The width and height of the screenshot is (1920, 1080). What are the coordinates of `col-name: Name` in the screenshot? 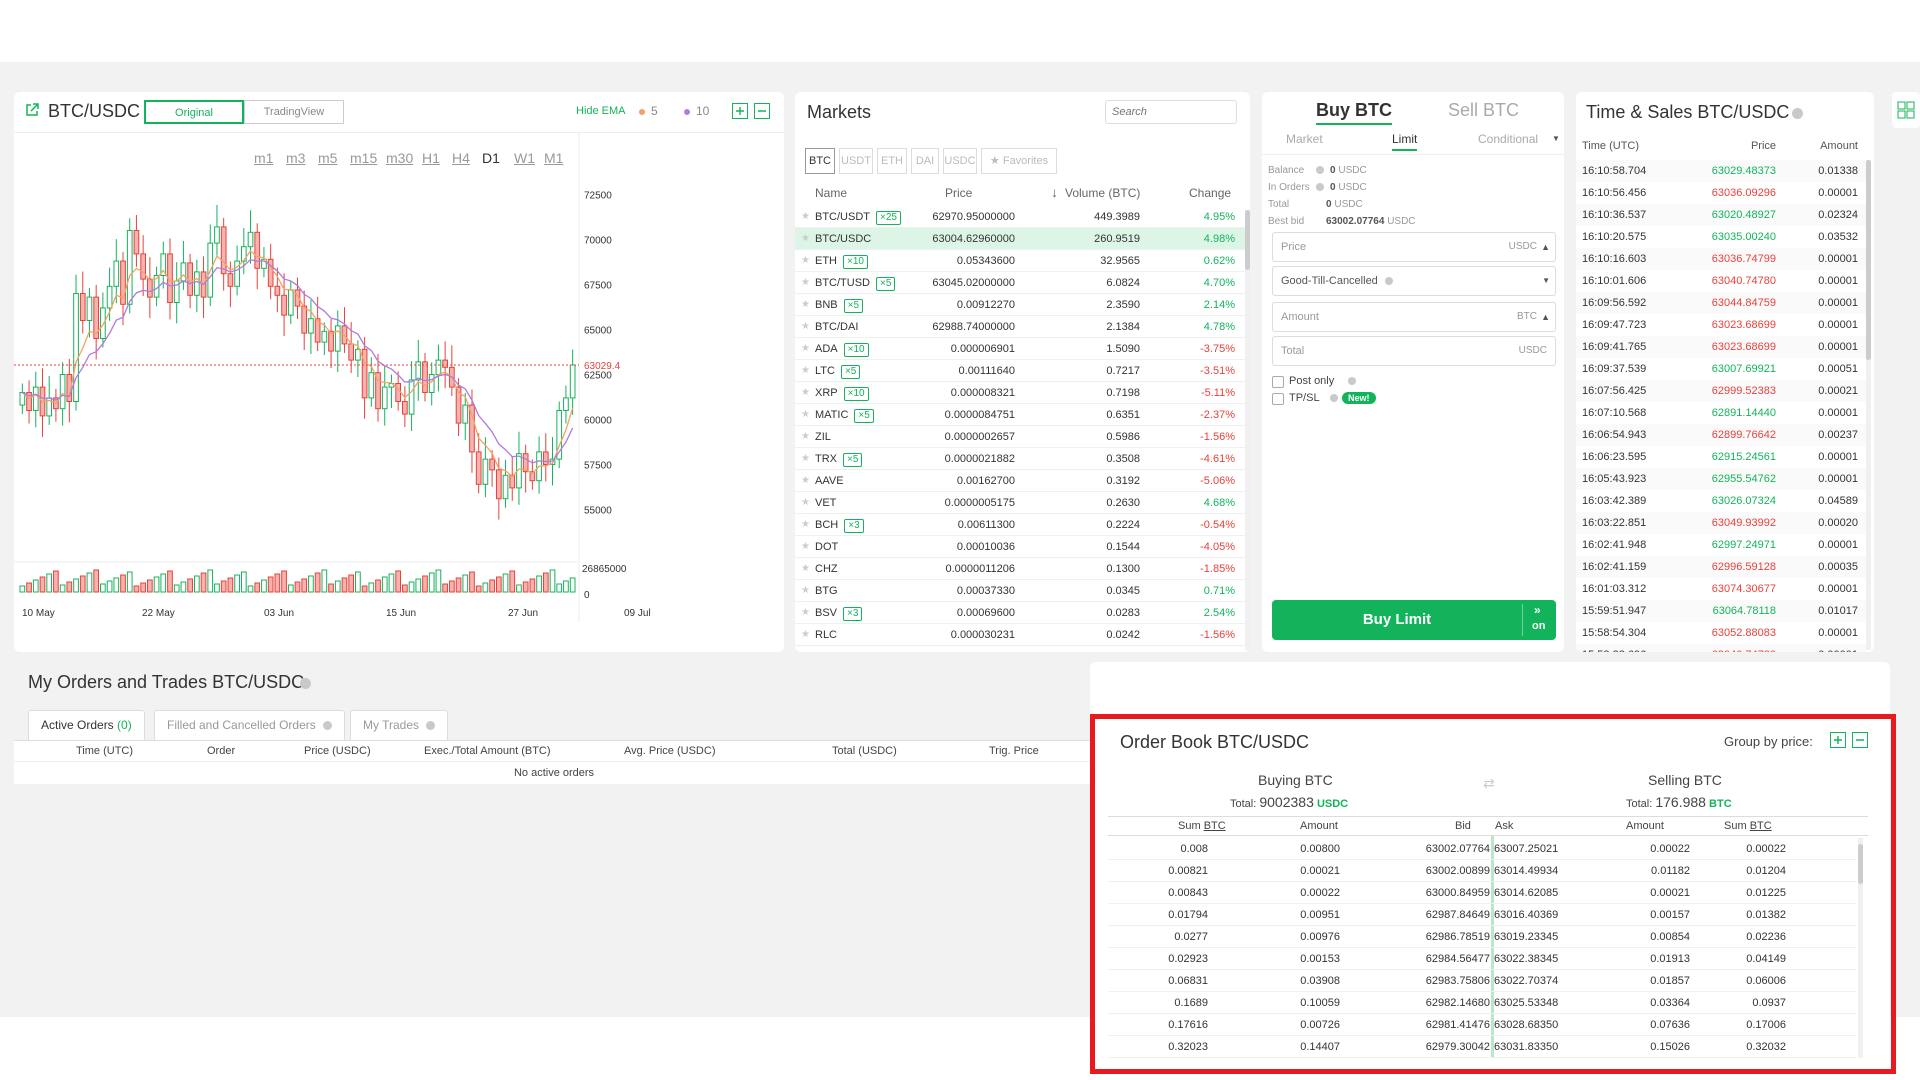 It's located at (831, 193).